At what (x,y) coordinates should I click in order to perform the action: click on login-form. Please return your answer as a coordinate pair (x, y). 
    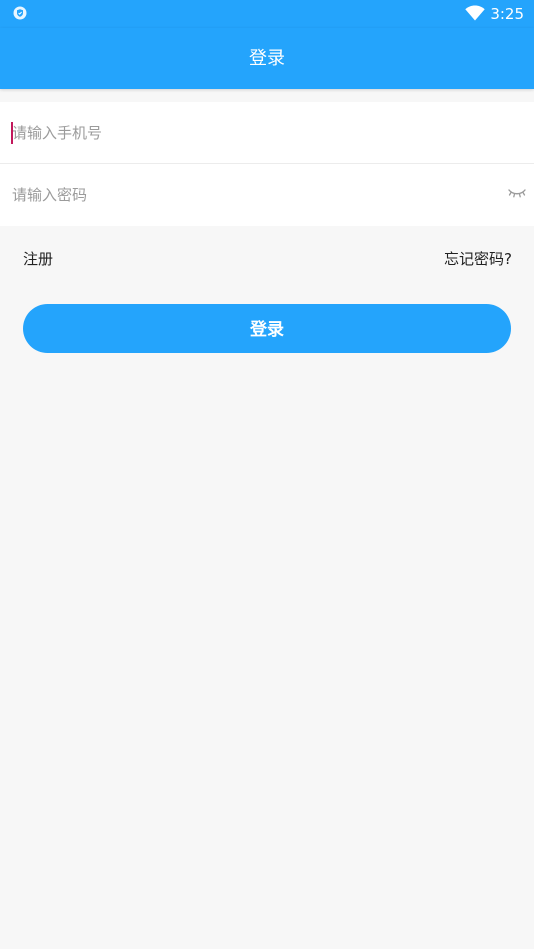
    Looking at the image, I should click on (267, 164).